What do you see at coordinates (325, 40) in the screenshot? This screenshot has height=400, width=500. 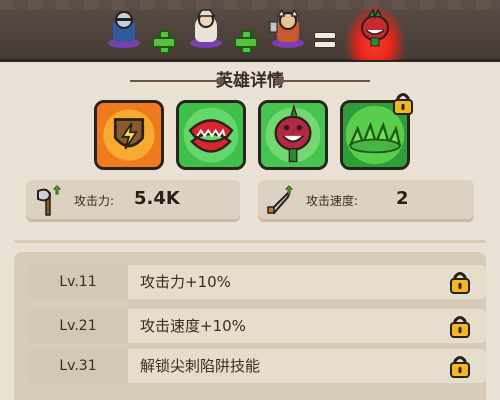 I see `equals-icon` at bounding box center [325, 40].